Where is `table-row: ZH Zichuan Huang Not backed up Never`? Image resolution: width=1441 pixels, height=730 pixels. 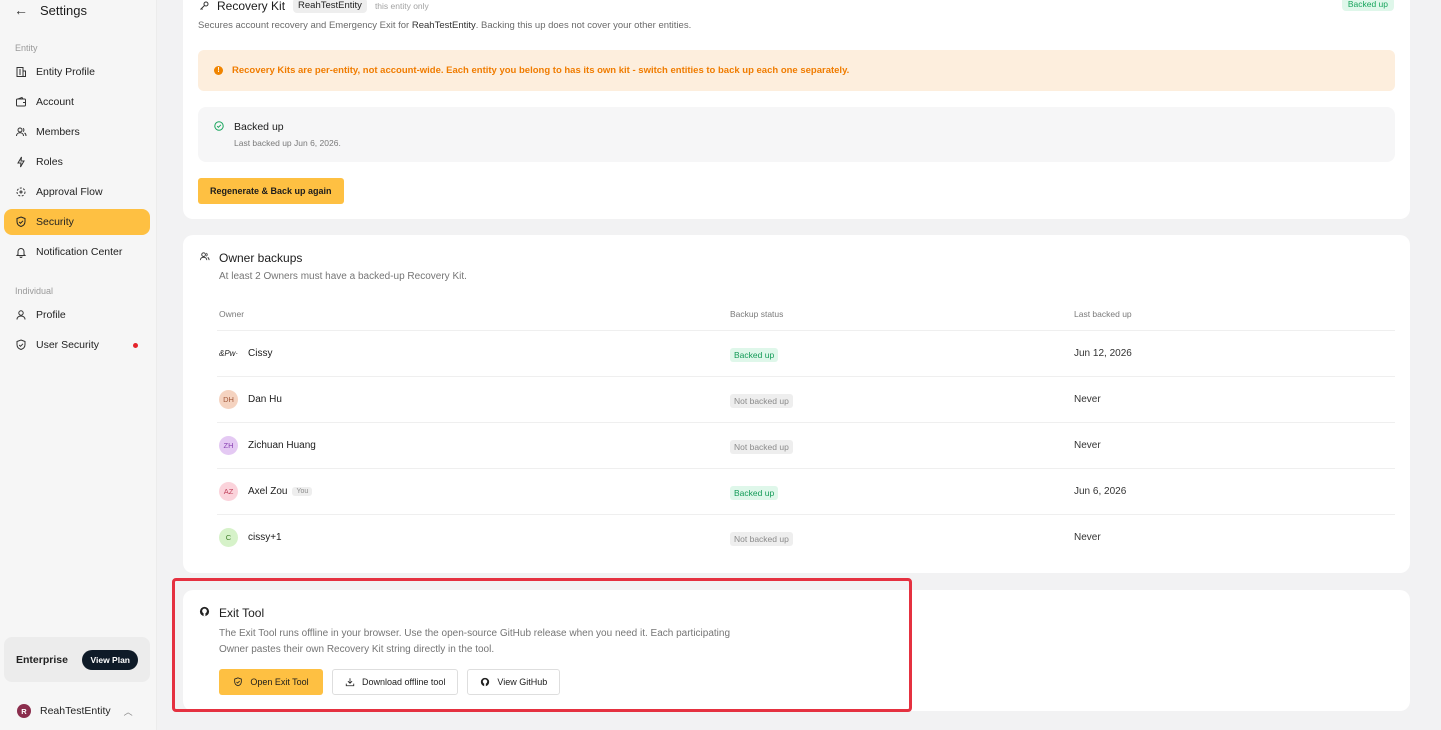
table-row: ZH Zichuan Huang Not backed up Never is located at coordinates (806, 445).